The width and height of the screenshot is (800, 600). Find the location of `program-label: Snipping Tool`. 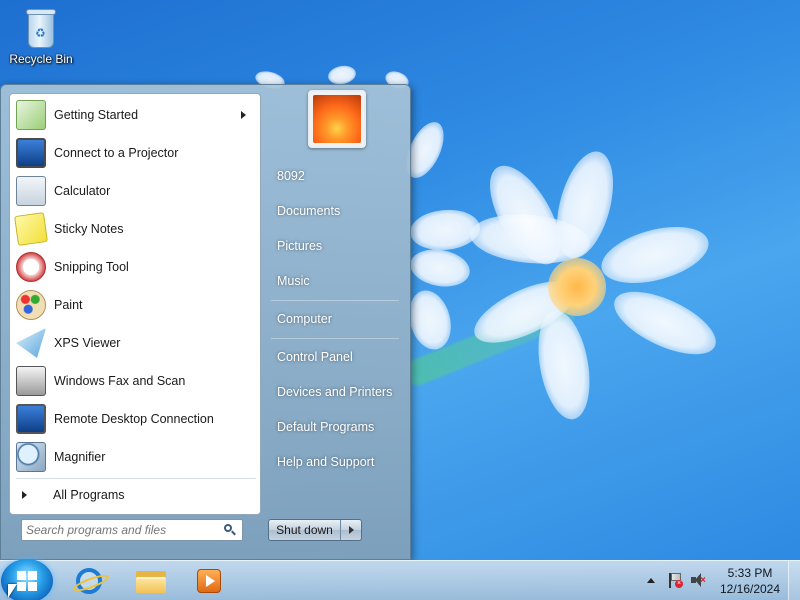

program-label: Snipping Tool is located at coordinates (91, 267).